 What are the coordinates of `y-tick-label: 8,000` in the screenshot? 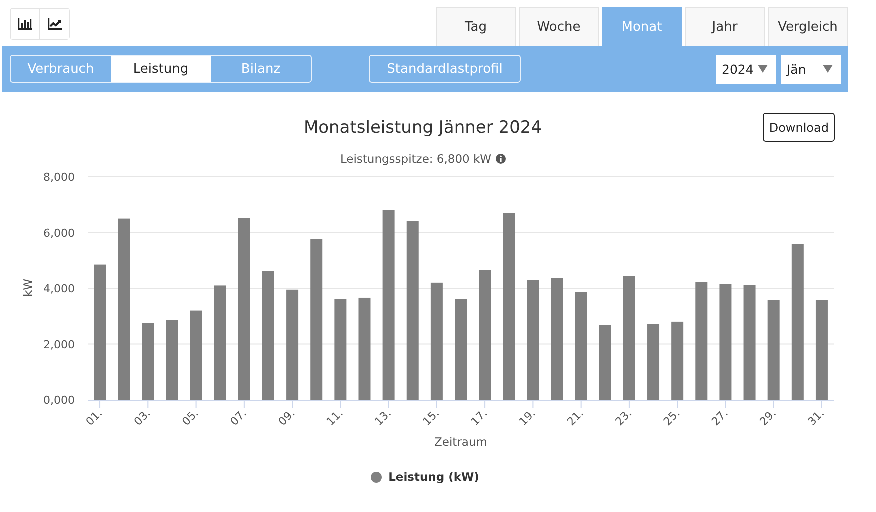 It's located at (59, 177).